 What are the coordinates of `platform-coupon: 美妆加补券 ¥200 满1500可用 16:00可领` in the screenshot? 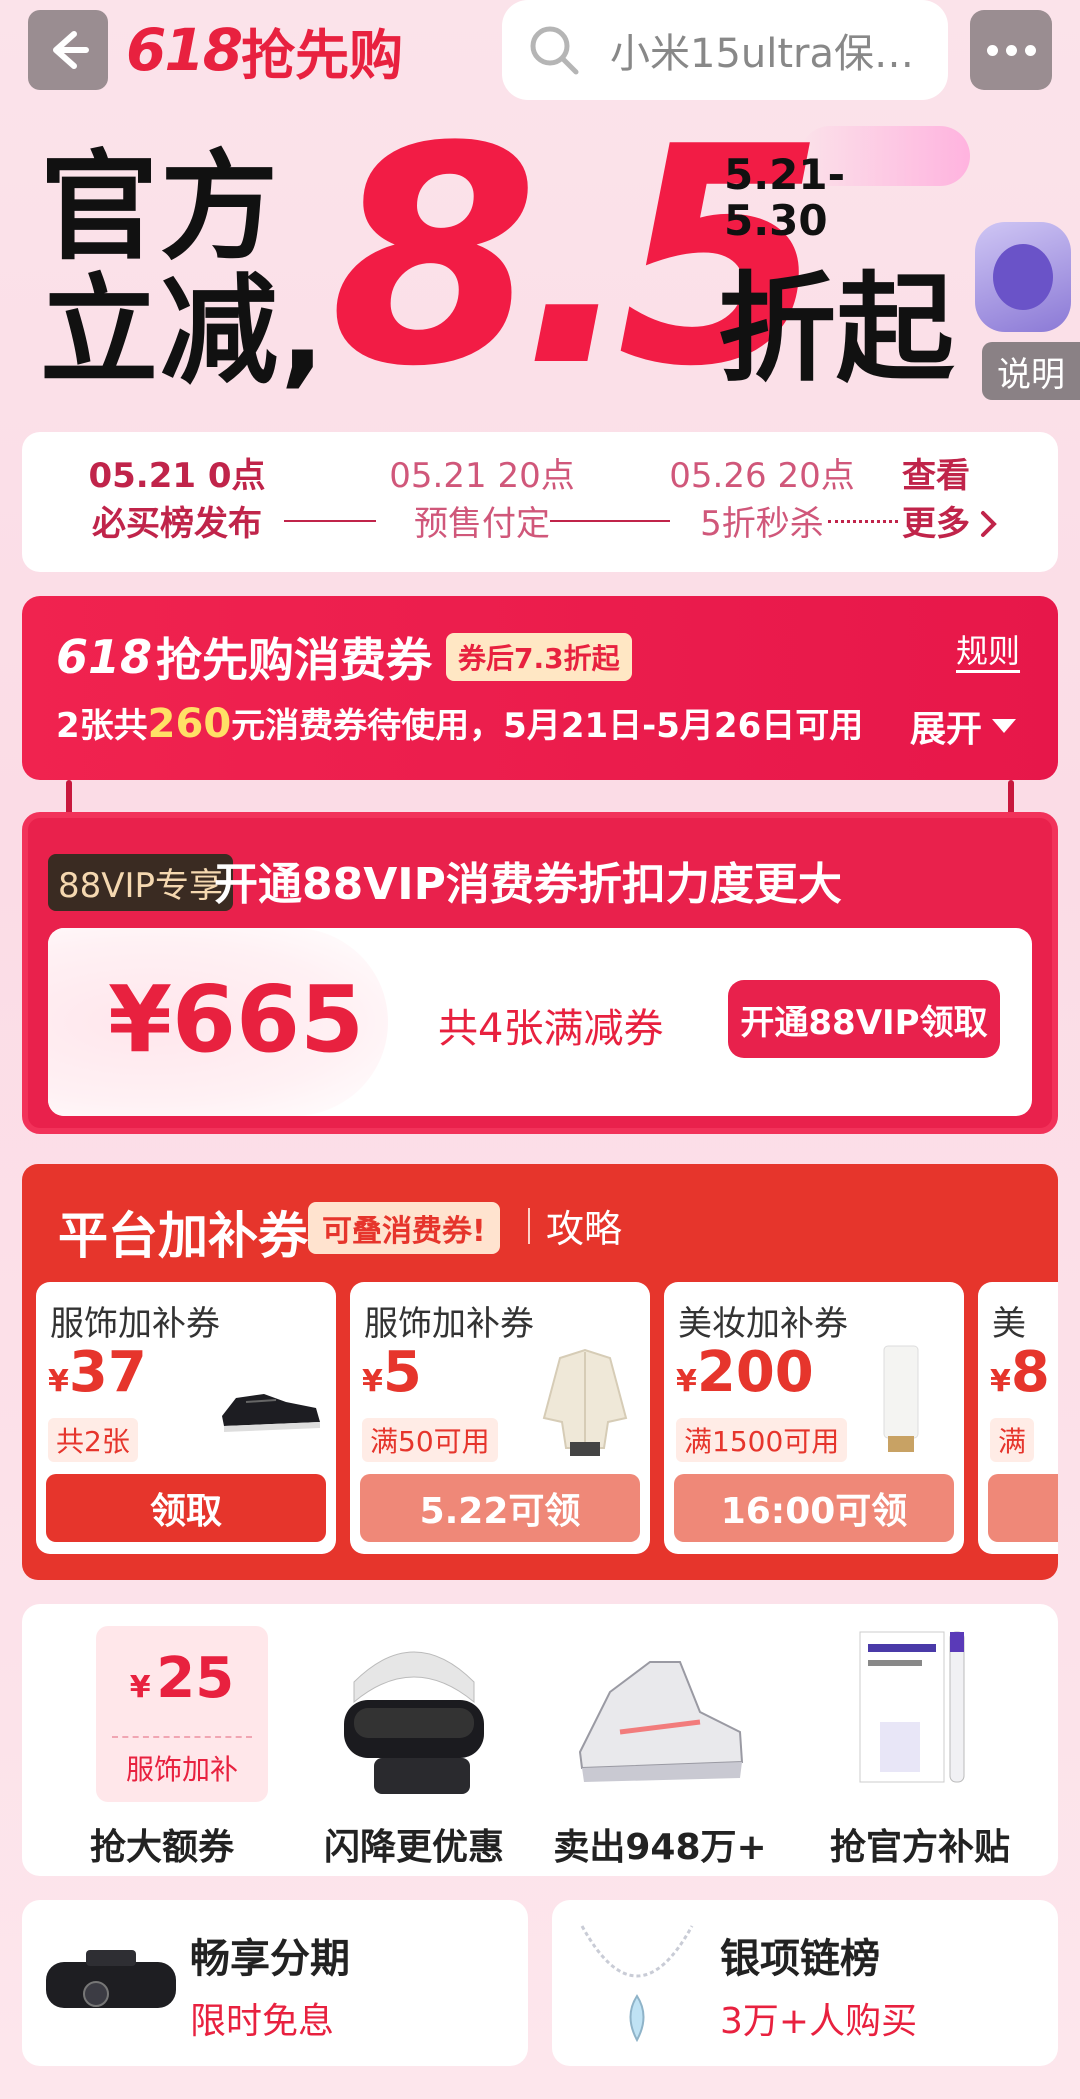 It's located at (814, 1418).